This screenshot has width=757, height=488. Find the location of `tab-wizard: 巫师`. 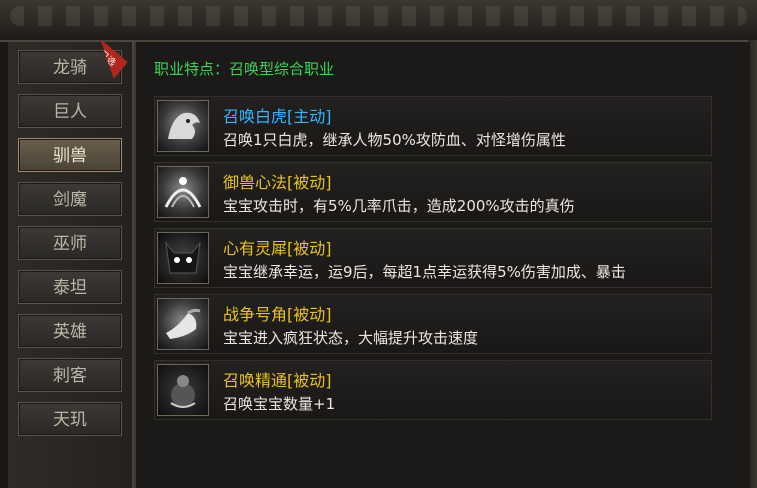

tab-wizard: 巫师 is located at coordinates (70, 243).